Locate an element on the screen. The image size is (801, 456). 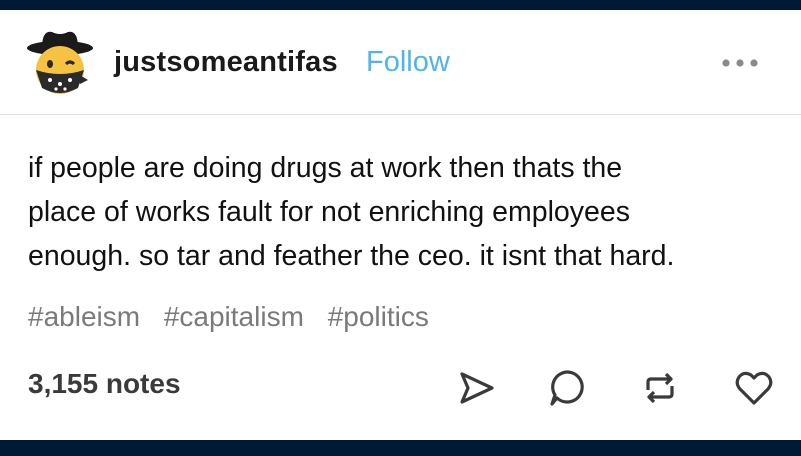
tag-ableism: #ableism is located at coordinates (84, 316).